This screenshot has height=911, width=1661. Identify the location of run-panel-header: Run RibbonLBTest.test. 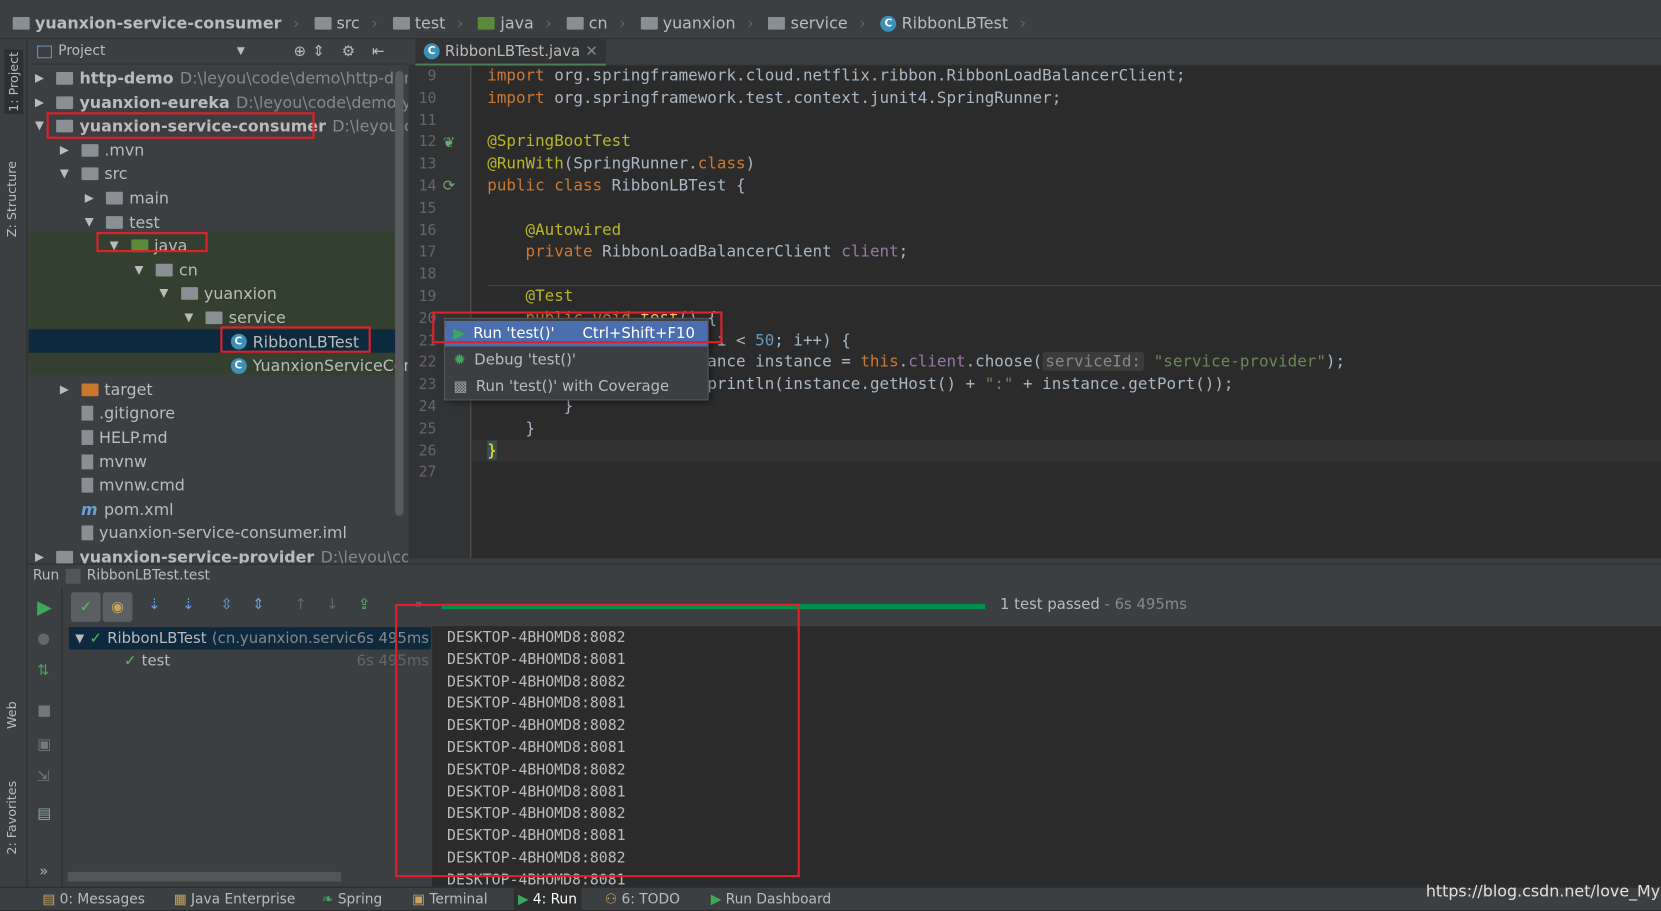
(844, 575).